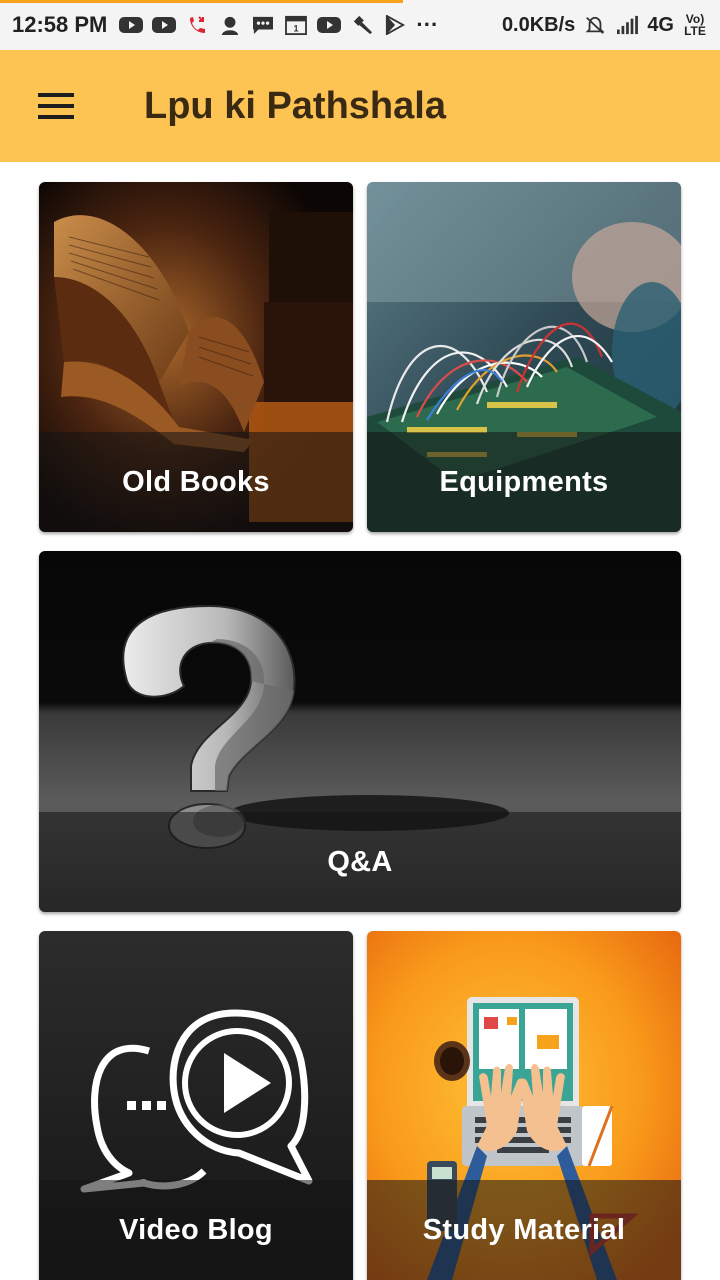 Image resolution: width=720 pixels, height=1280 pixels. Describe the element at coordinates (360, 862) in the screenshot. I see `tile-label: Q&A` at that location.